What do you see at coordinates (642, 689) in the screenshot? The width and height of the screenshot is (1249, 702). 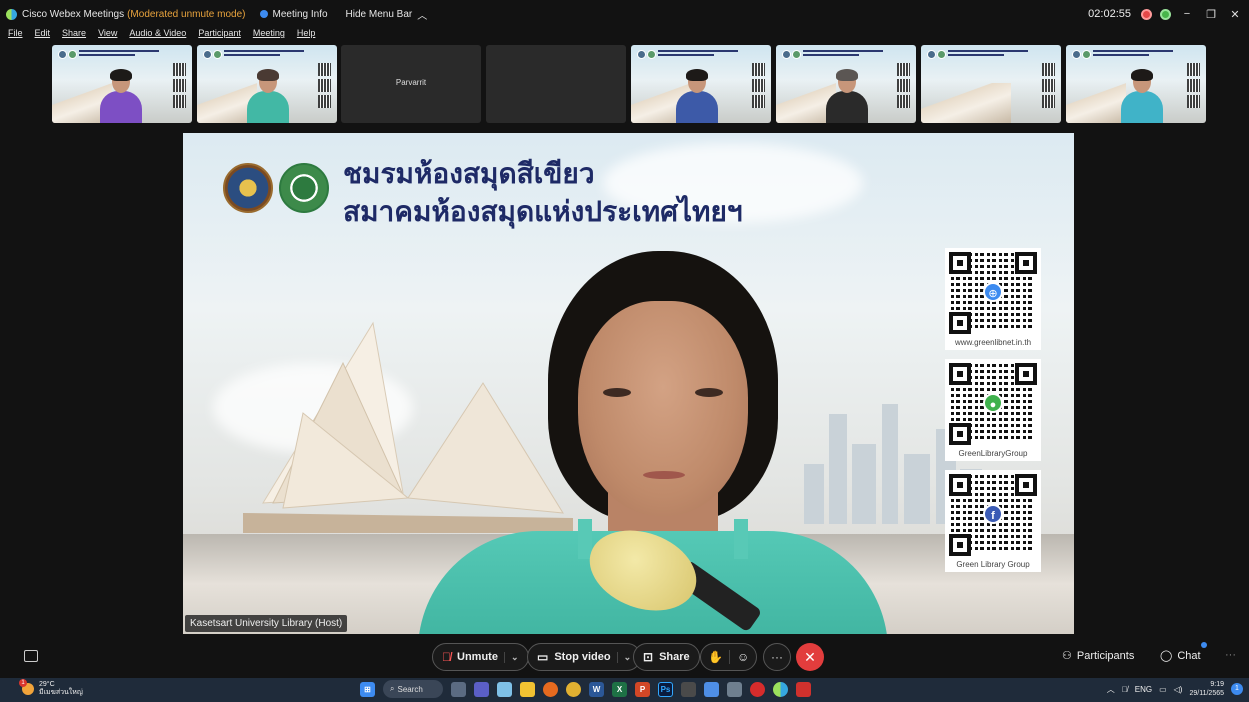 I see `powerpoint-icon: P` at bounding box center [642, 689].